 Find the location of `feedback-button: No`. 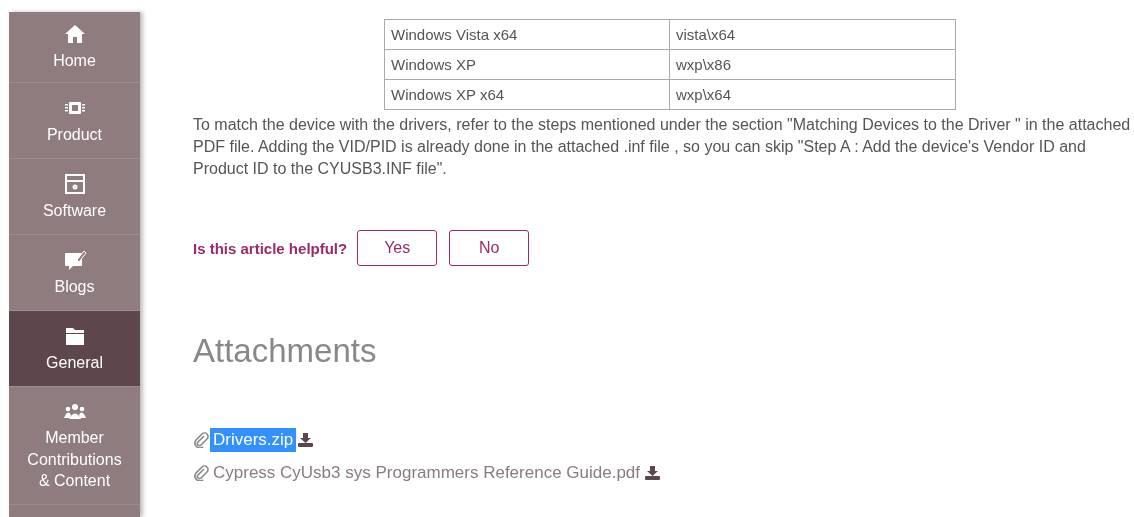

feedback-button: No is located at coordinates (489, 248).